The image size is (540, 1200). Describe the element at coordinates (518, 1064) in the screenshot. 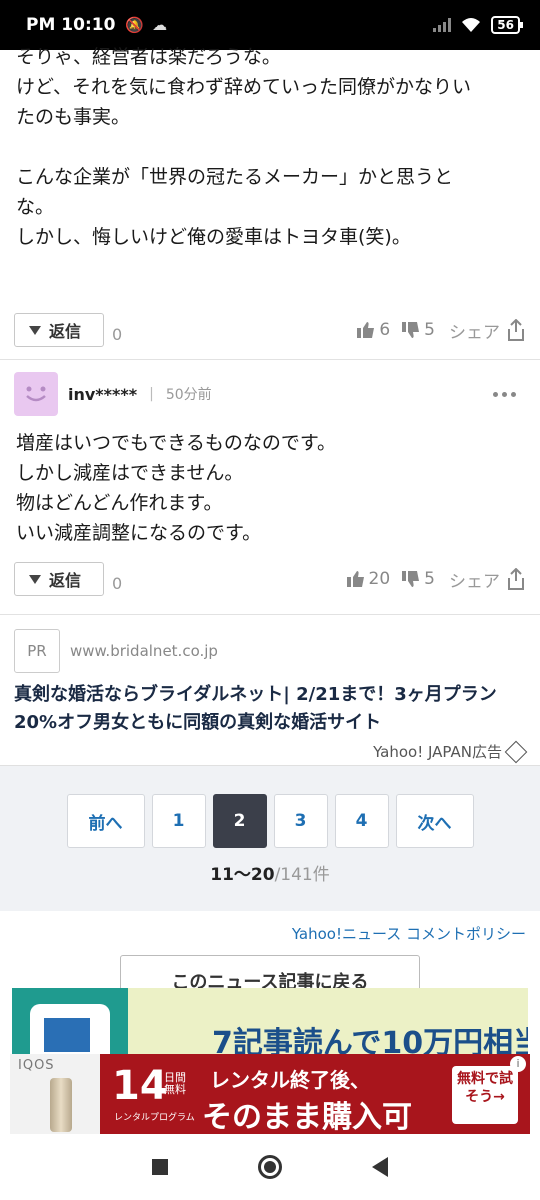

I see `ad-info-icon: i` at that location.